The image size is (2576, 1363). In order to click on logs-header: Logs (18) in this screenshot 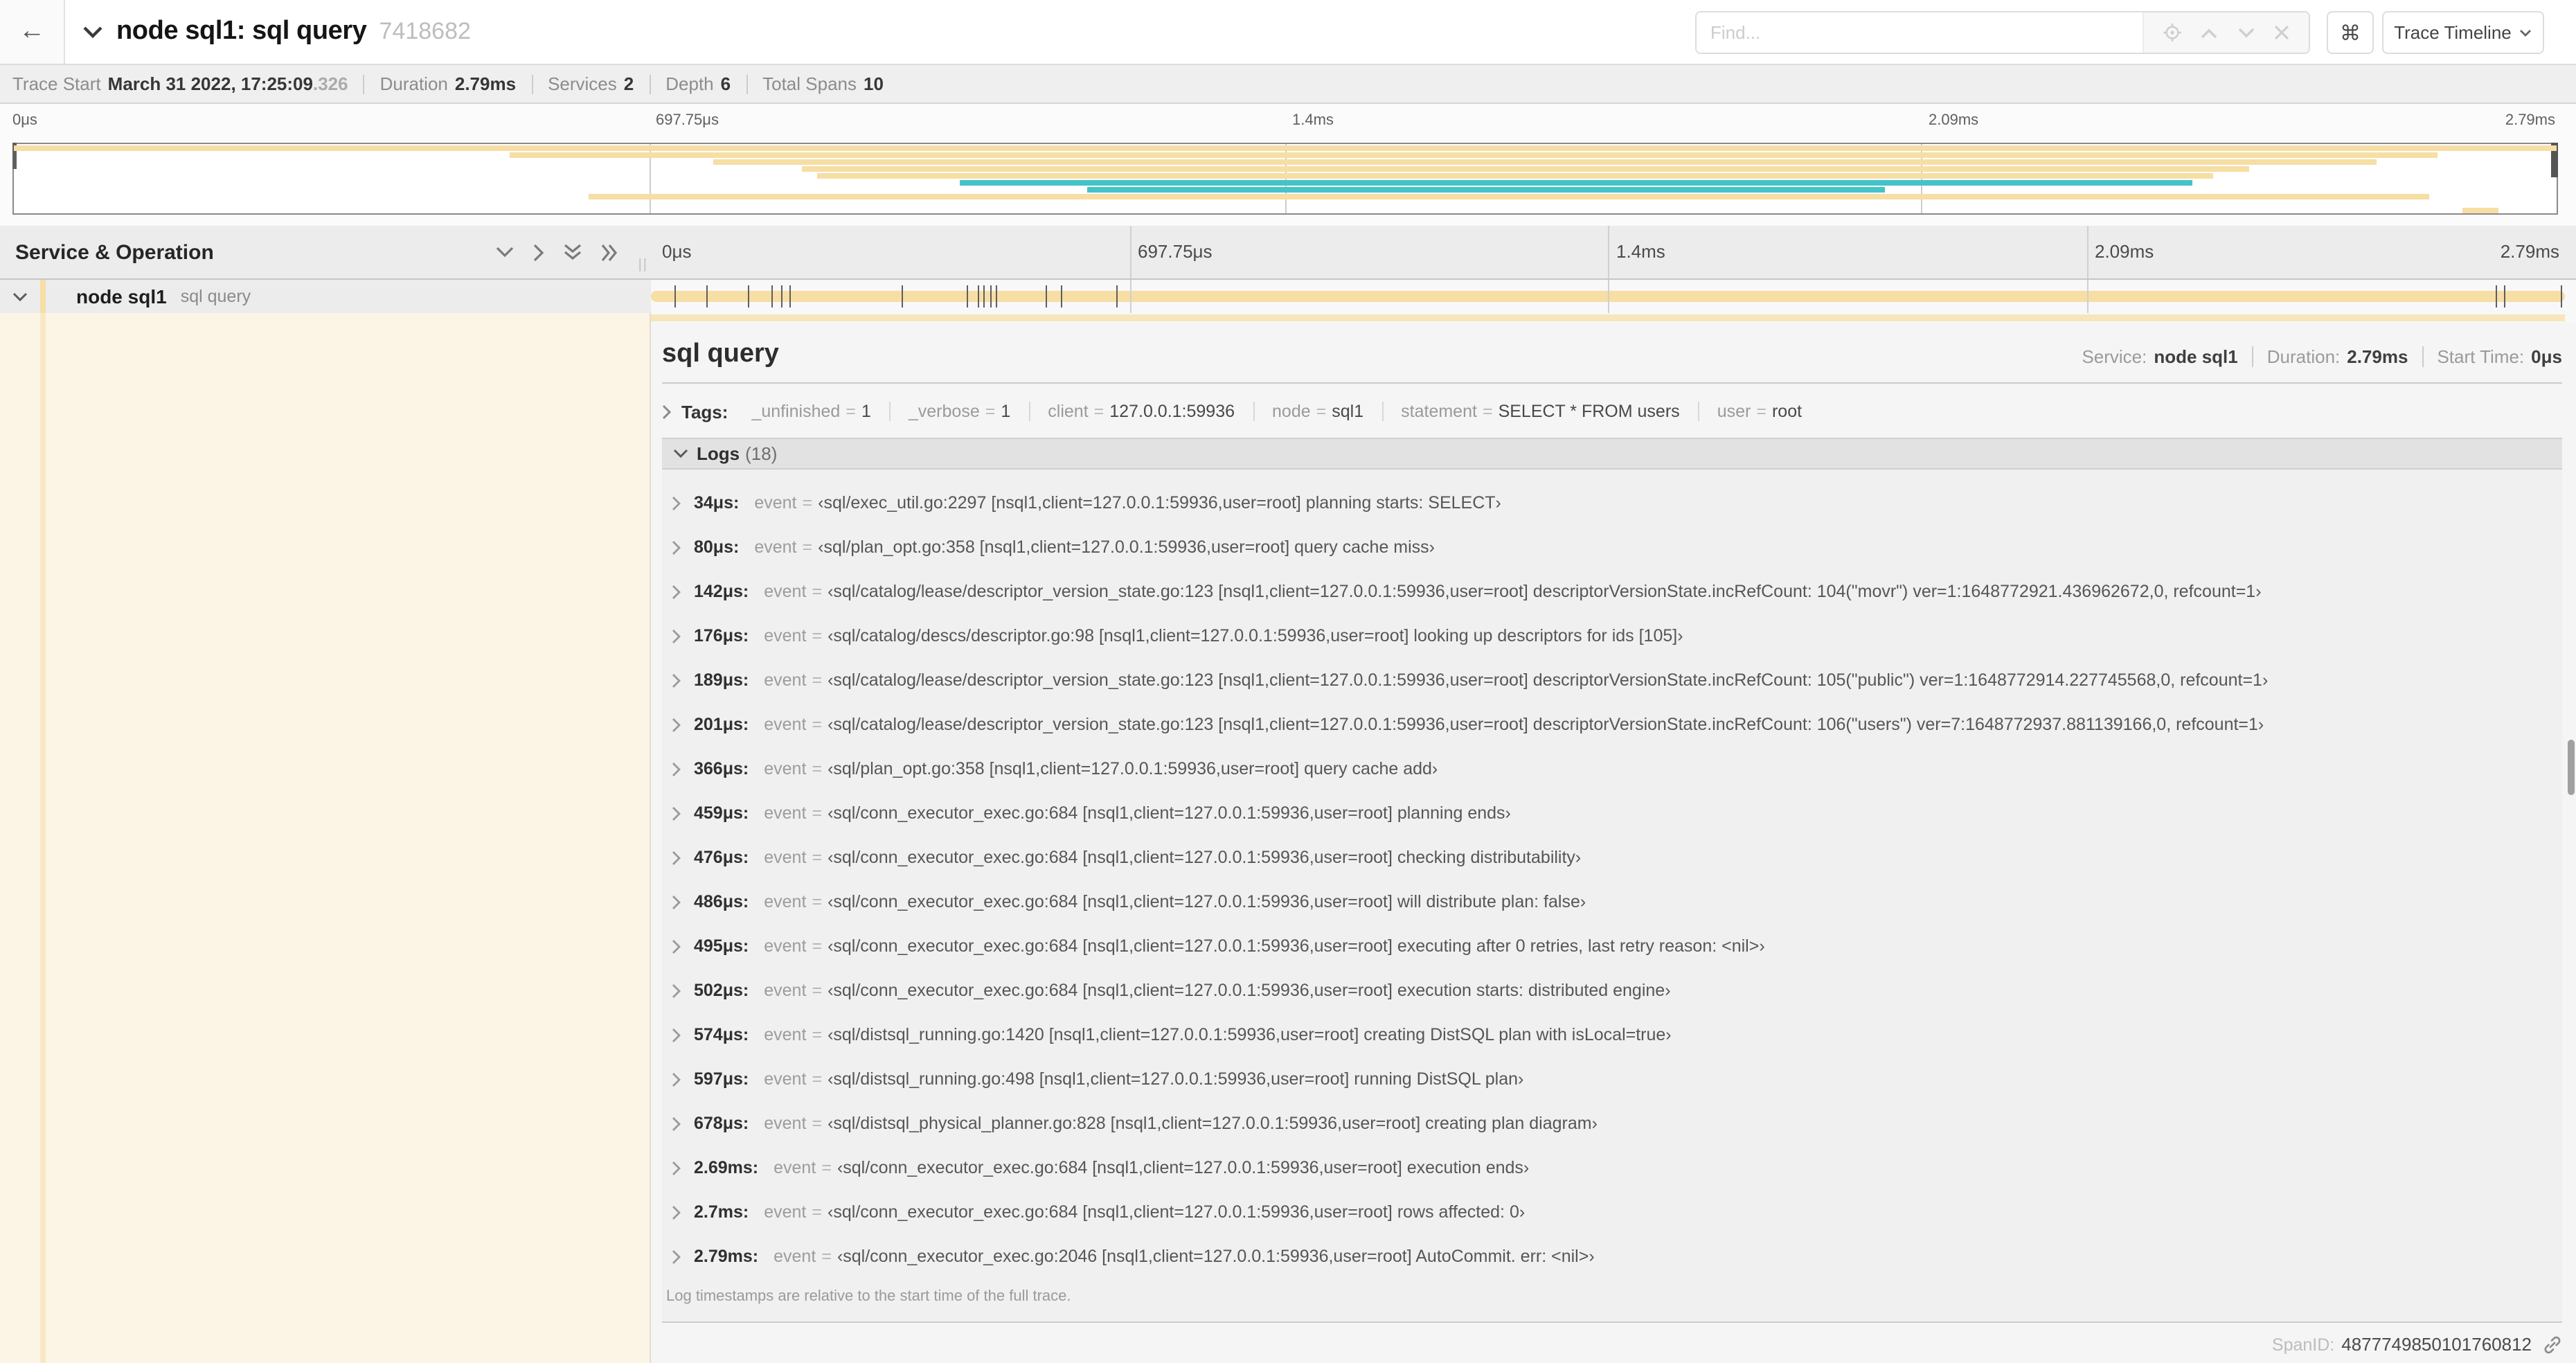, I will do `click(1612, 454)`.